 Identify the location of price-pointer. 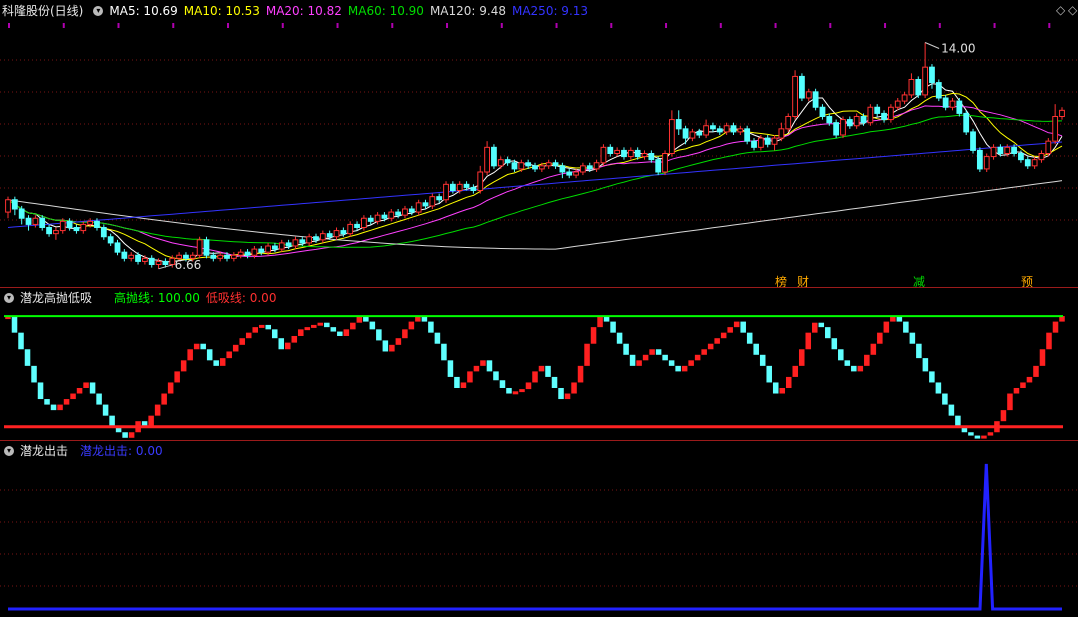
(932, 45).